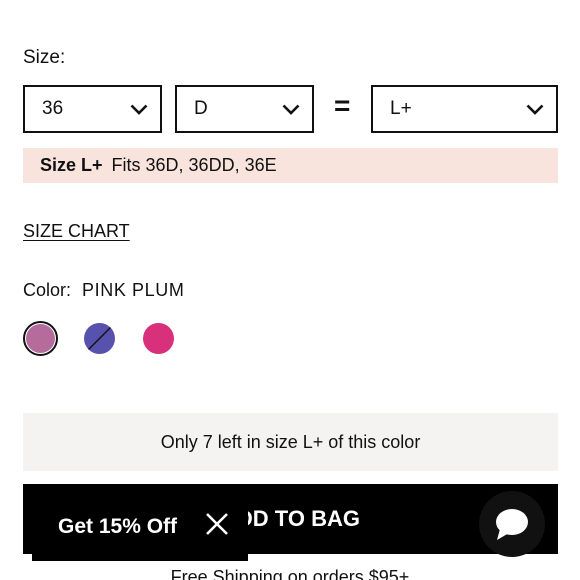 The width and height of the screenshot is (580, 580). I want to click on size-chart-link: SIZE CHART, so click(76, 231).